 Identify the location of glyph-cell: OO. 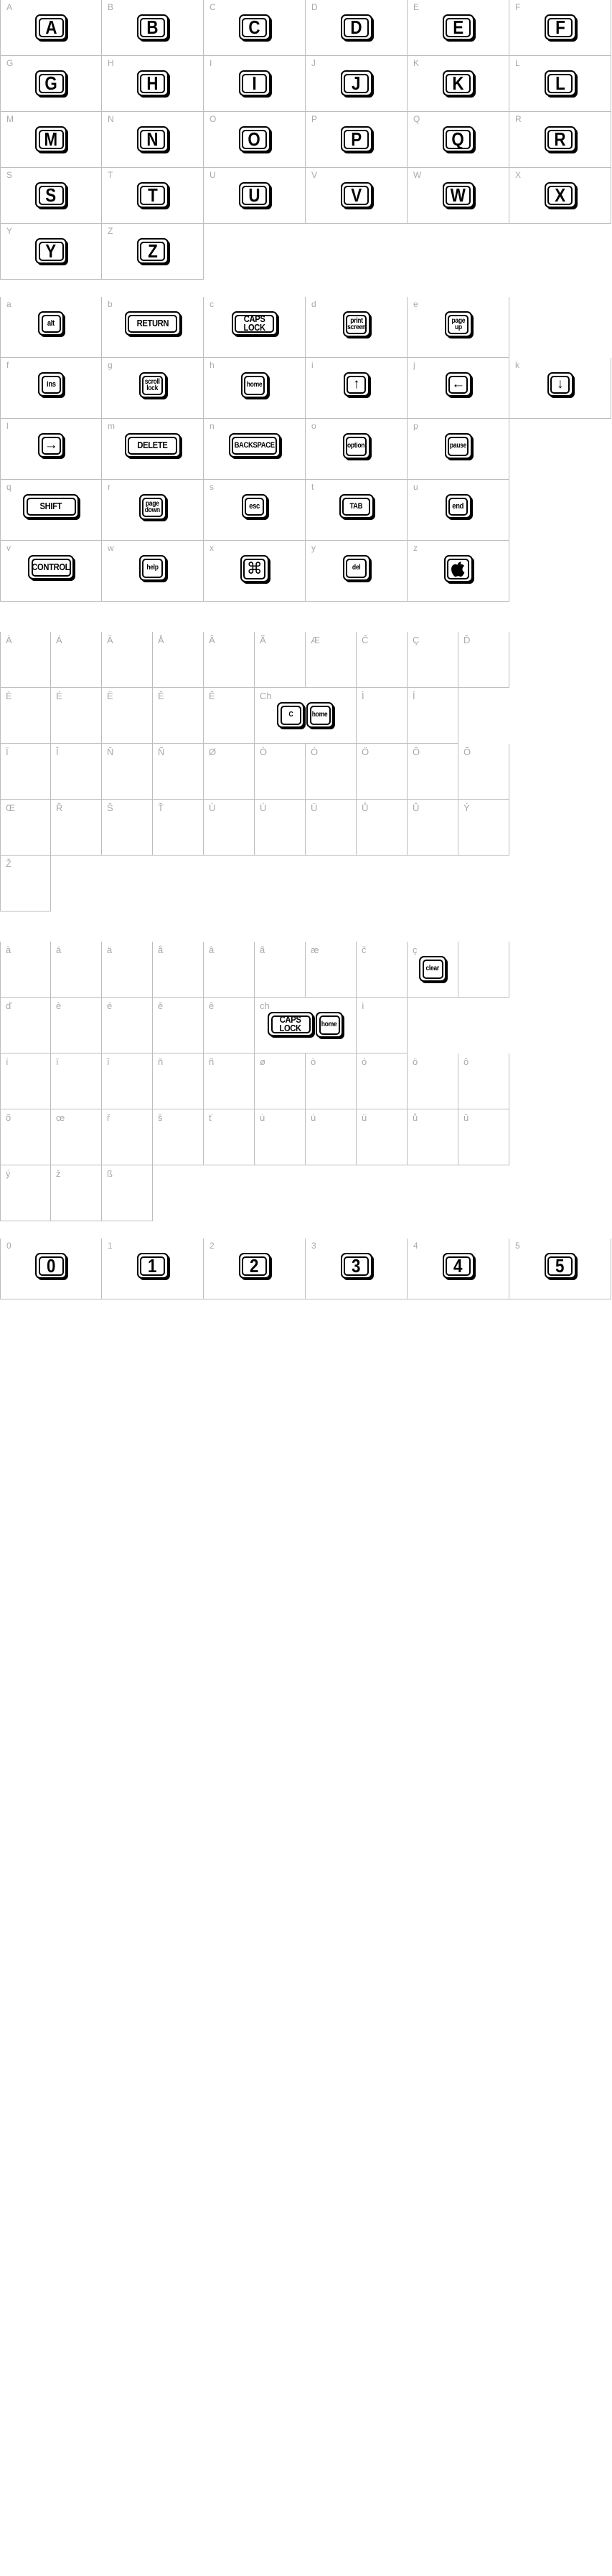
(255, 140).